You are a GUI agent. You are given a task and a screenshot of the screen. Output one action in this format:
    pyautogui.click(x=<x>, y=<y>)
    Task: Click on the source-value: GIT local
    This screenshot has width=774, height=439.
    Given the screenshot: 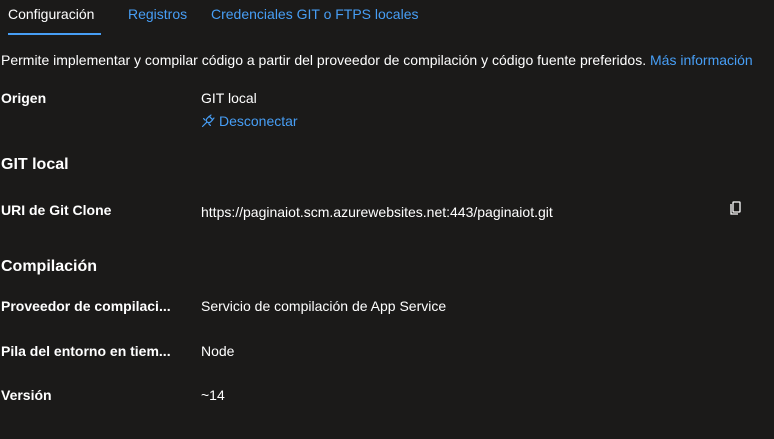 What is the action you would take?
    pyautogui.click(x=229, y=98)
    